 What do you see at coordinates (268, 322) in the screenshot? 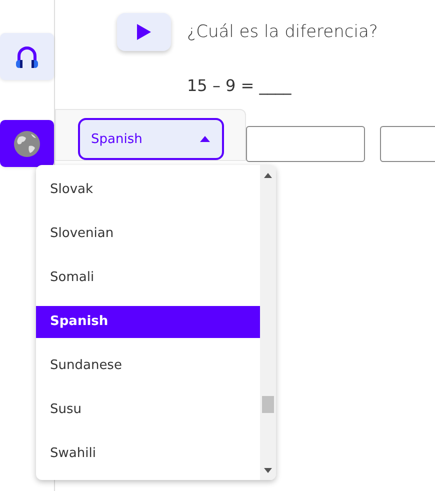
I see `scrollbar` at bounding box center [268, 322].